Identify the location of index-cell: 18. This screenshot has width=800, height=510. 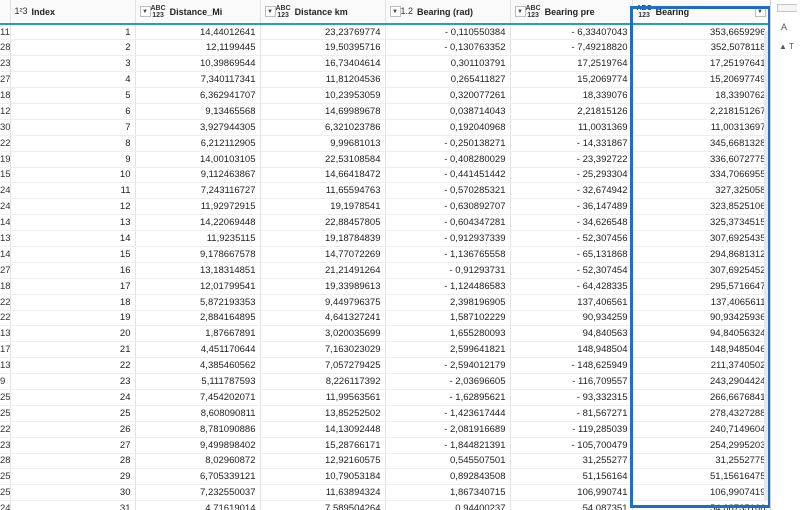
(73, 302).